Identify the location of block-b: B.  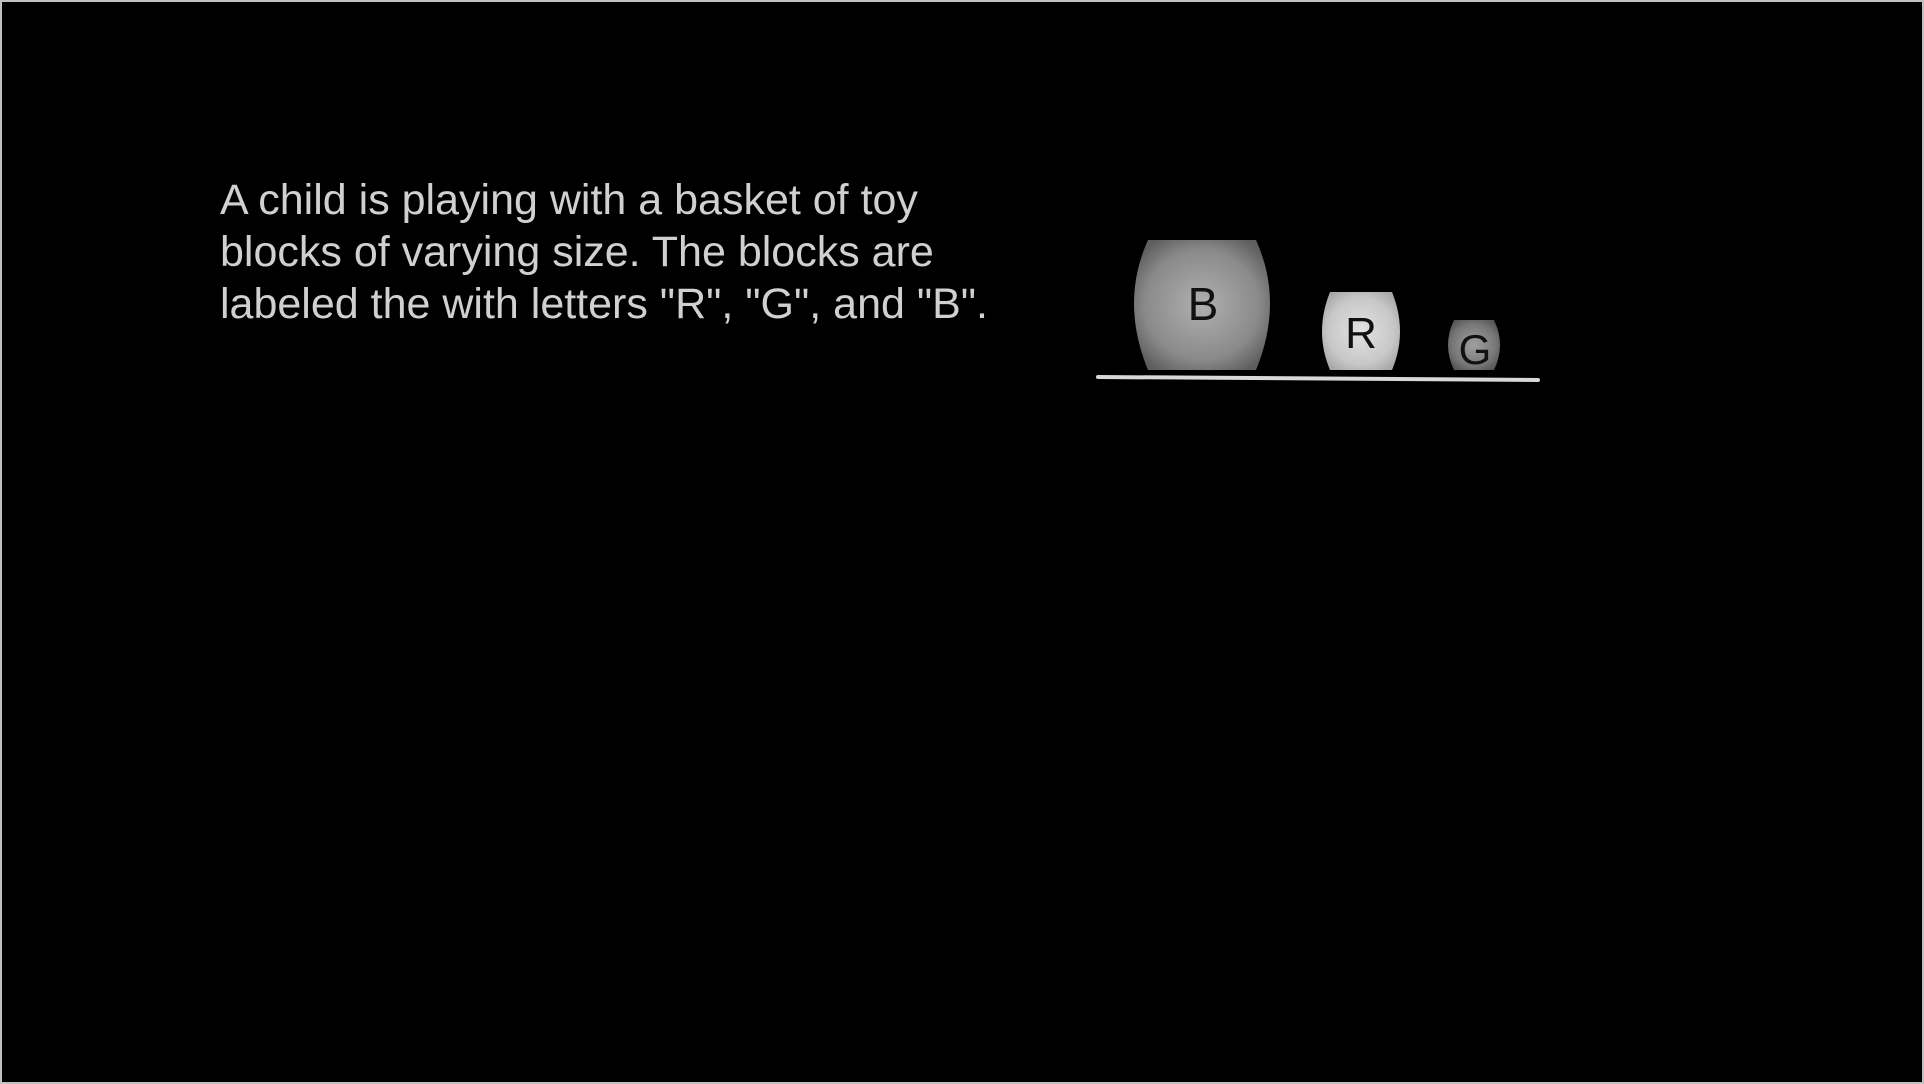
(1202, 305).